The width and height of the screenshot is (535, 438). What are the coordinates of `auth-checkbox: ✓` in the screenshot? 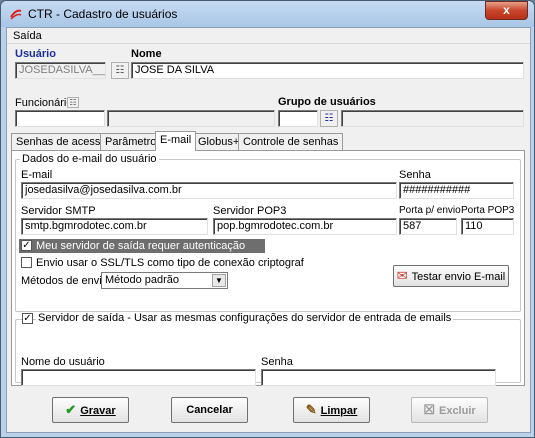 It's located at (26, 245).